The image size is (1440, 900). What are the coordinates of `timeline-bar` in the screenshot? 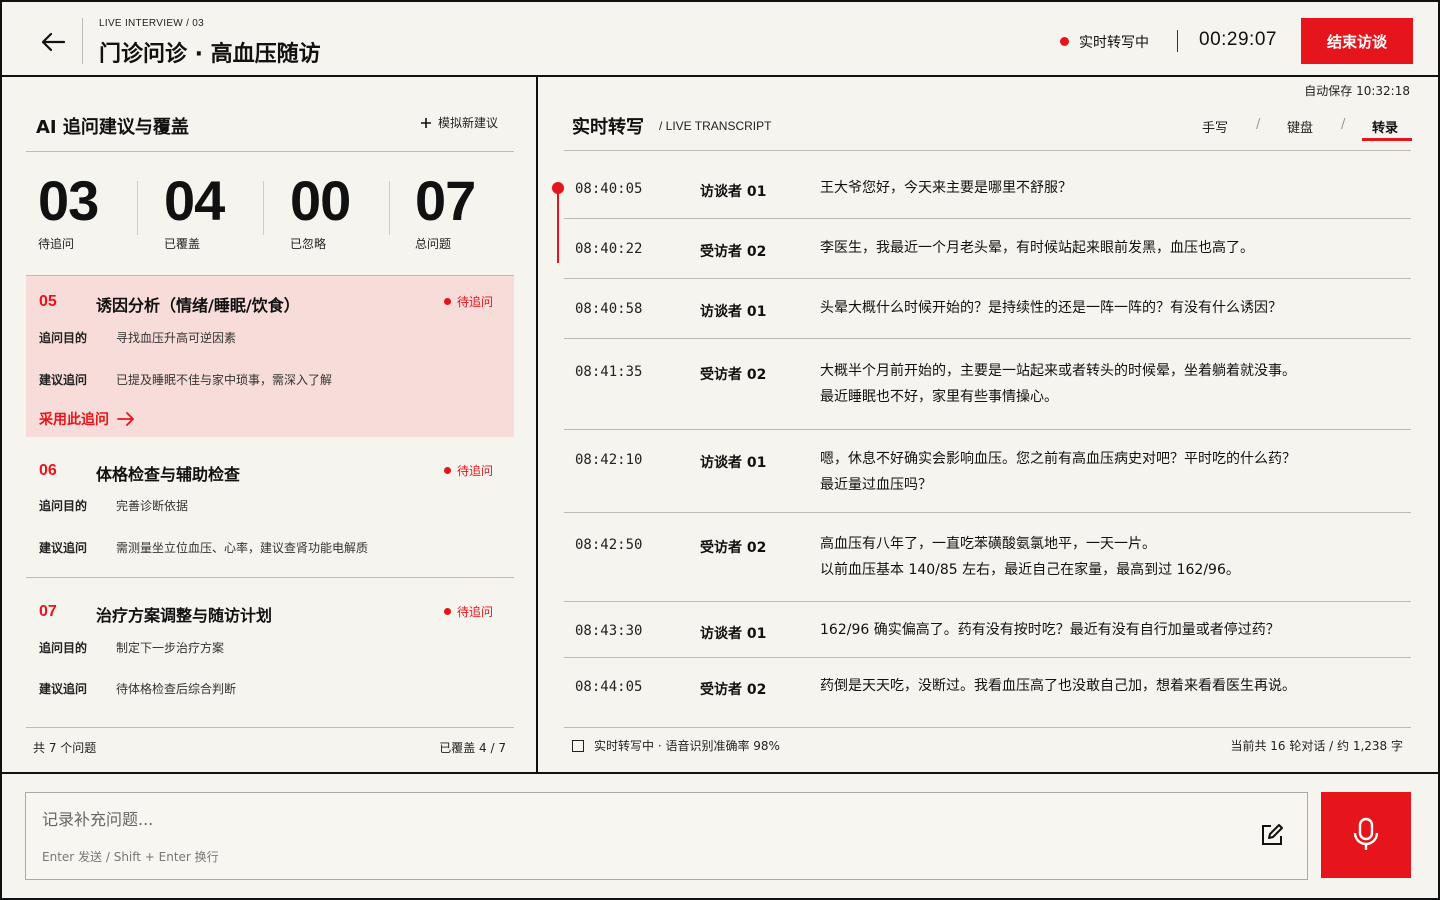 It's located at (558, 224).